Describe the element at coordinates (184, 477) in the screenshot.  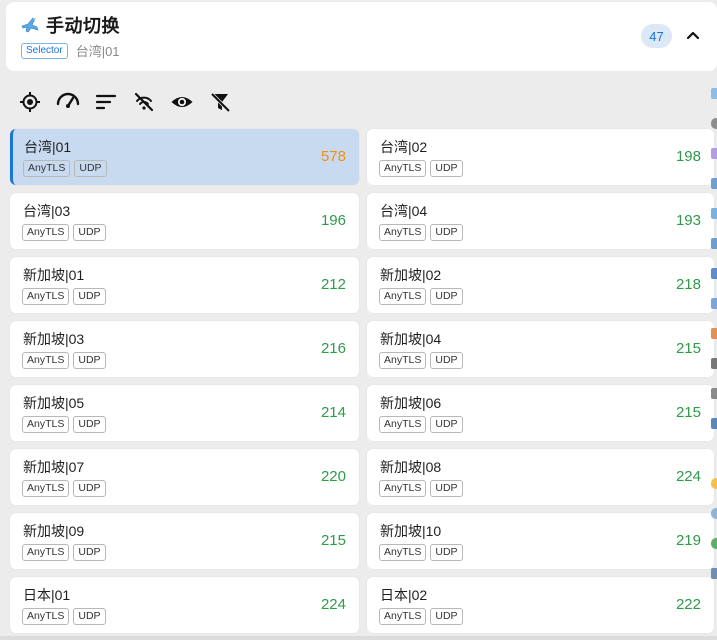
I see `proxy-card: 新加坡|07 AnyTLS UDP 220` at that location.